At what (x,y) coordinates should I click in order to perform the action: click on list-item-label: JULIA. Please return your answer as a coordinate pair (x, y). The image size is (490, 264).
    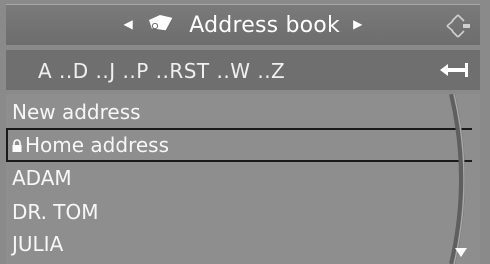
    Looking at the image, I should click on (38, 244).